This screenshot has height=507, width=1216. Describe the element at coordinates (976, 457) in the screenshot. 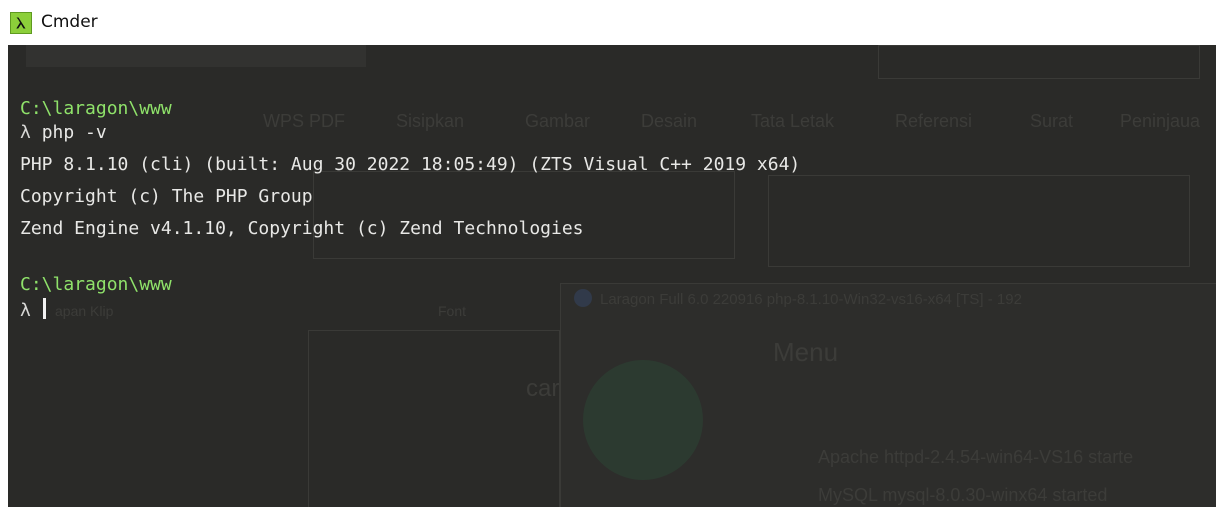

I see `ghost-apache-status: Apache httpd-2.4.54-win64-VS16 starte` at that location.